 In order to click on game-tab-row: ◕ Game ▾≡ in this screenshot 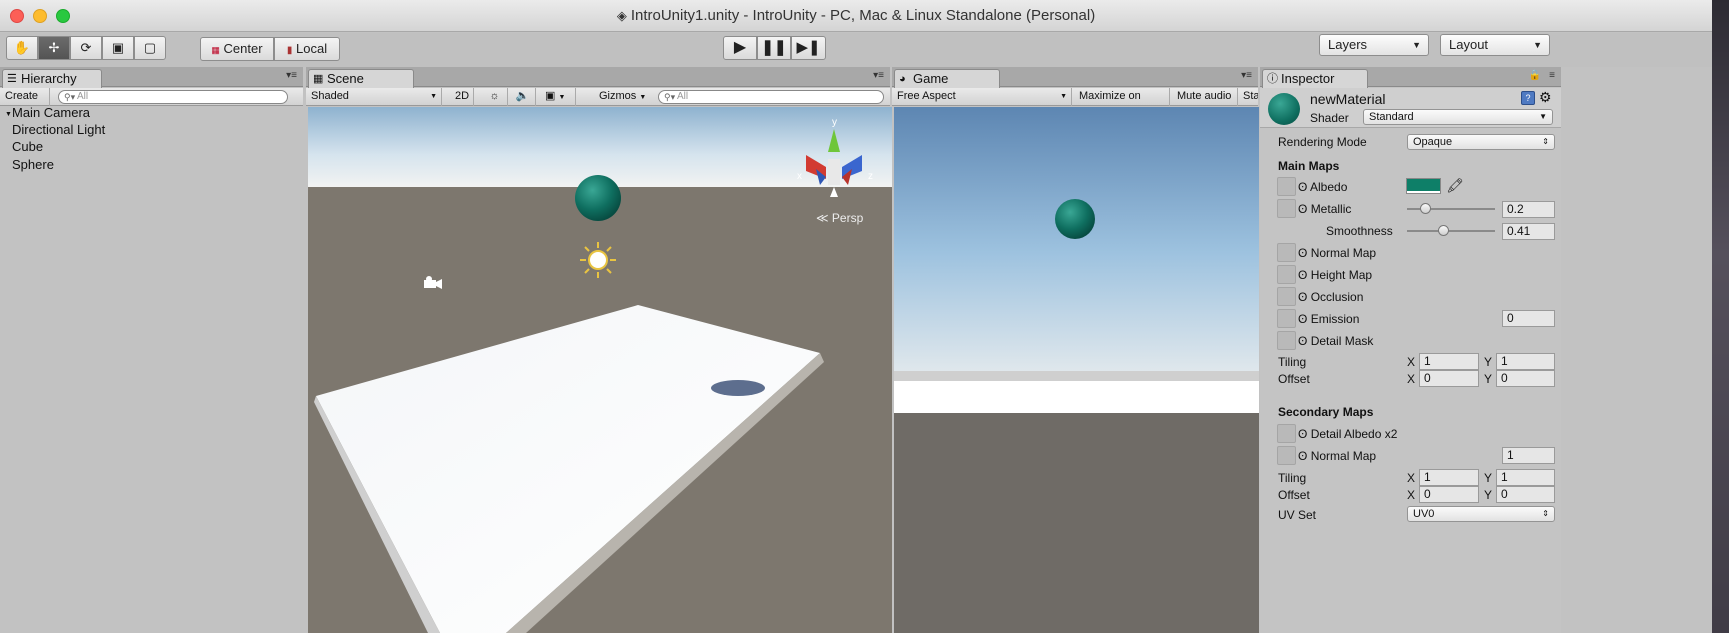, I will do `click(1075, 77)`.